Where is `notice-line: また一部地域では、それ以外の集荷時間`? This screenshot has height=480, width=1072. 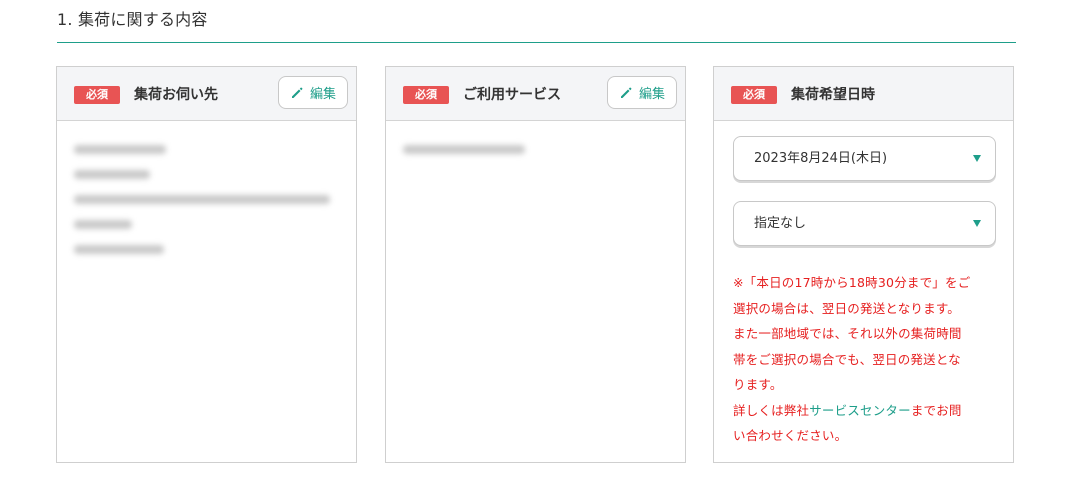
notice-line: また一部地域では、それ以外の集荷時間 is located at coordinates (847, 333).